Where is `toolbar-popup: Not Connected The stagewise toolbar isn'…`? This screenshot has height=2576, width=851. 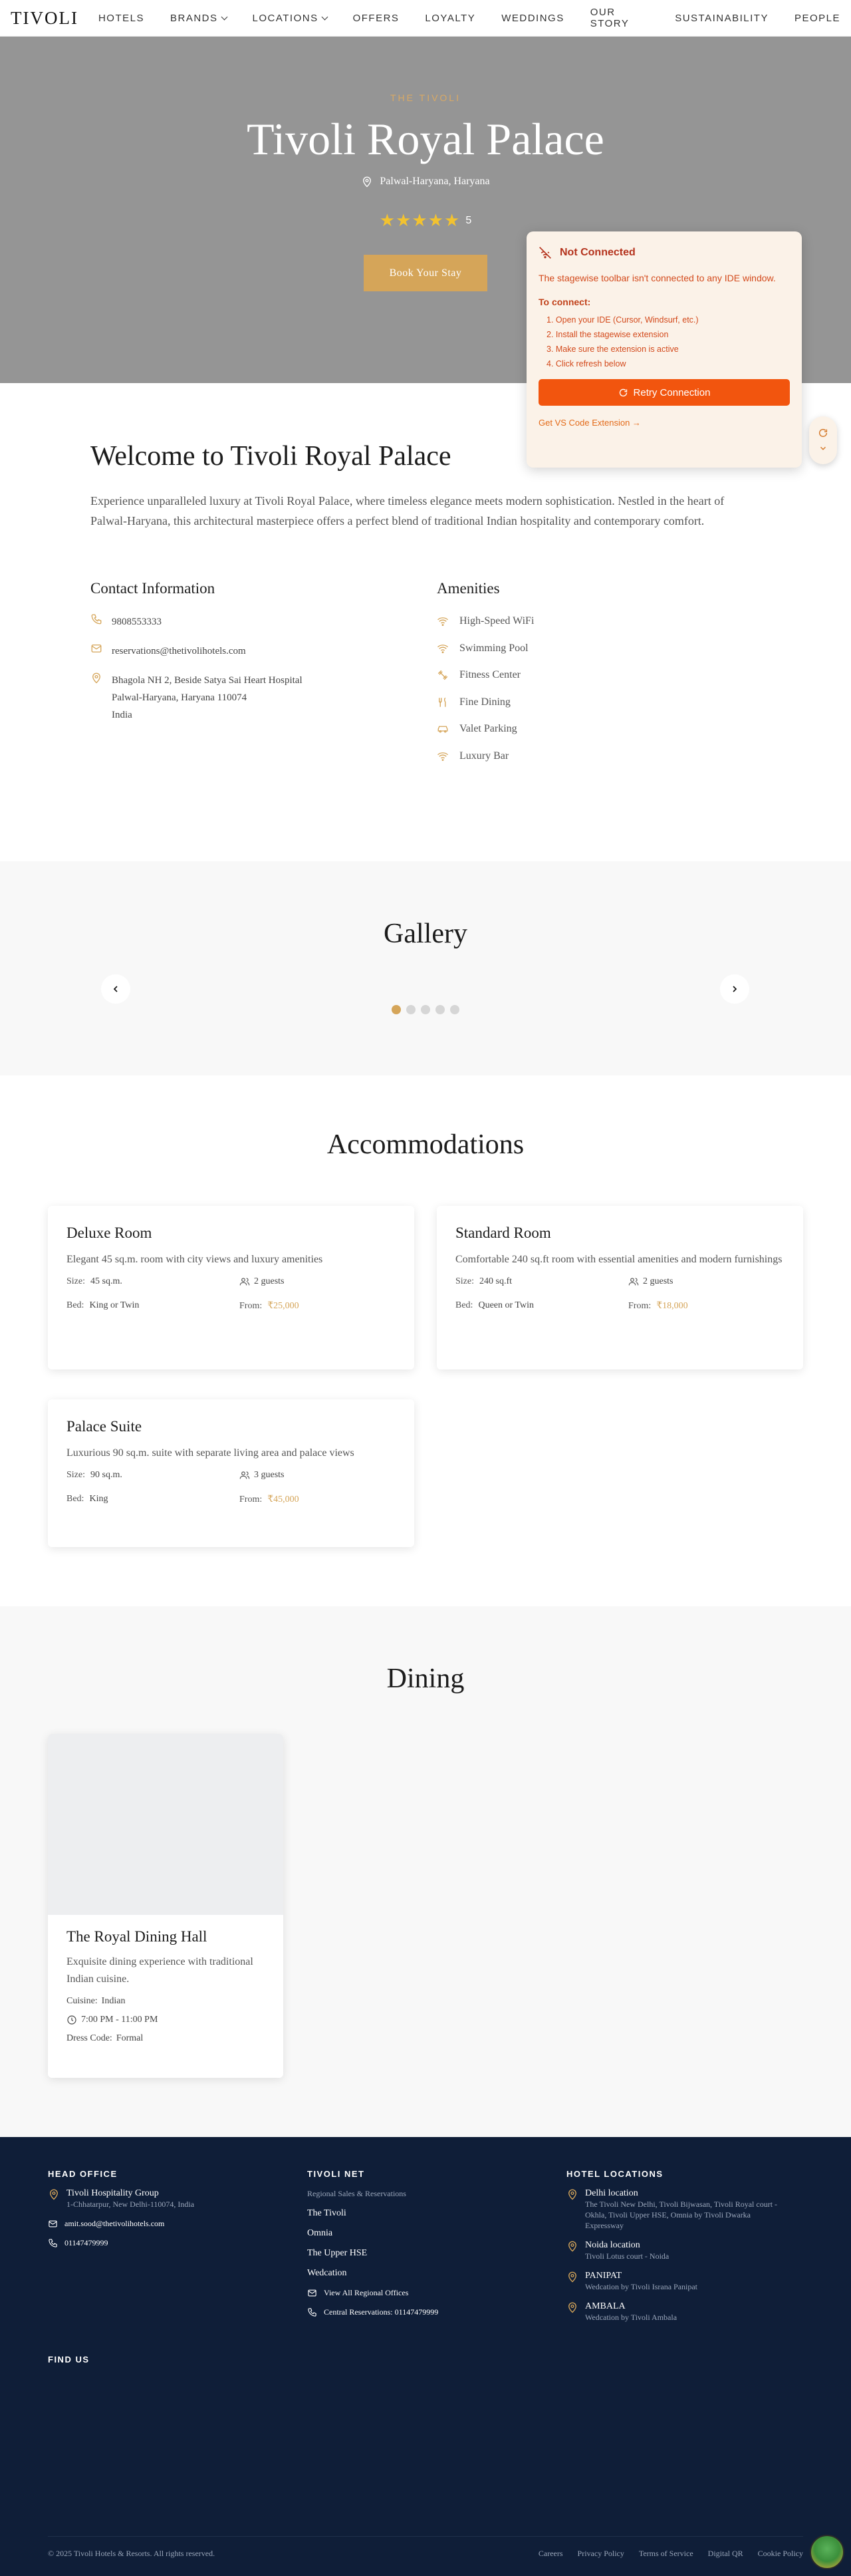
toolbar-popup: Not Connected The stagewise toolbar isn'… is located at coordinates (664, 350).